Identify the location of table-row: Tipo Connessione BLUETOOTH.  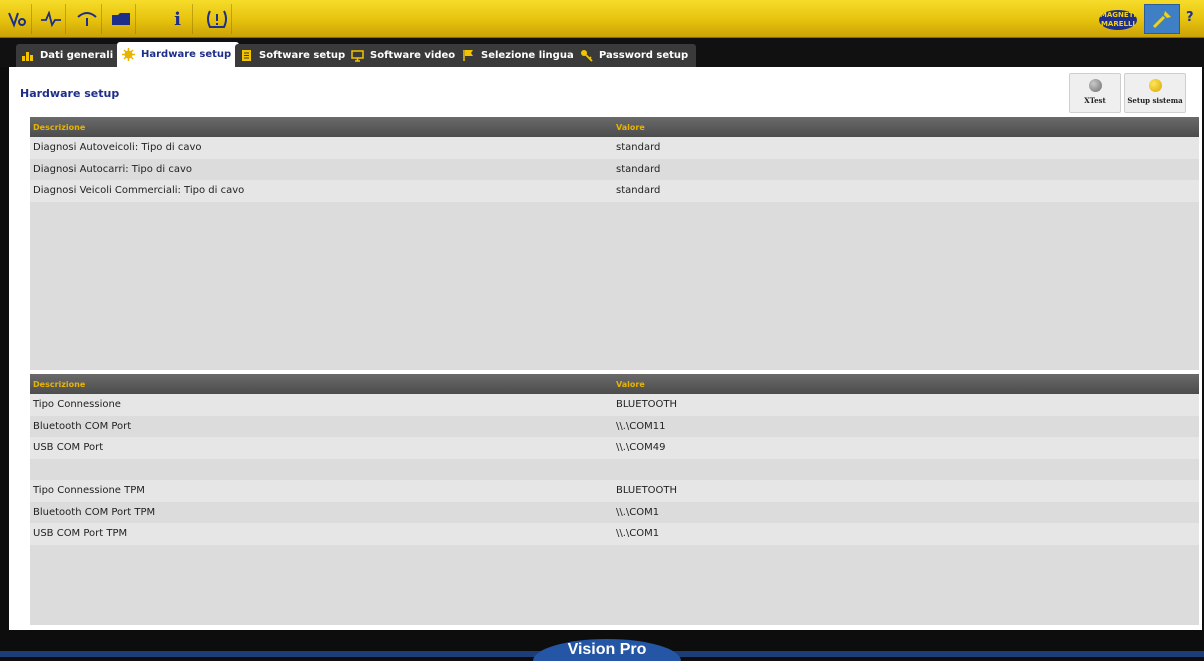
(614, 405).